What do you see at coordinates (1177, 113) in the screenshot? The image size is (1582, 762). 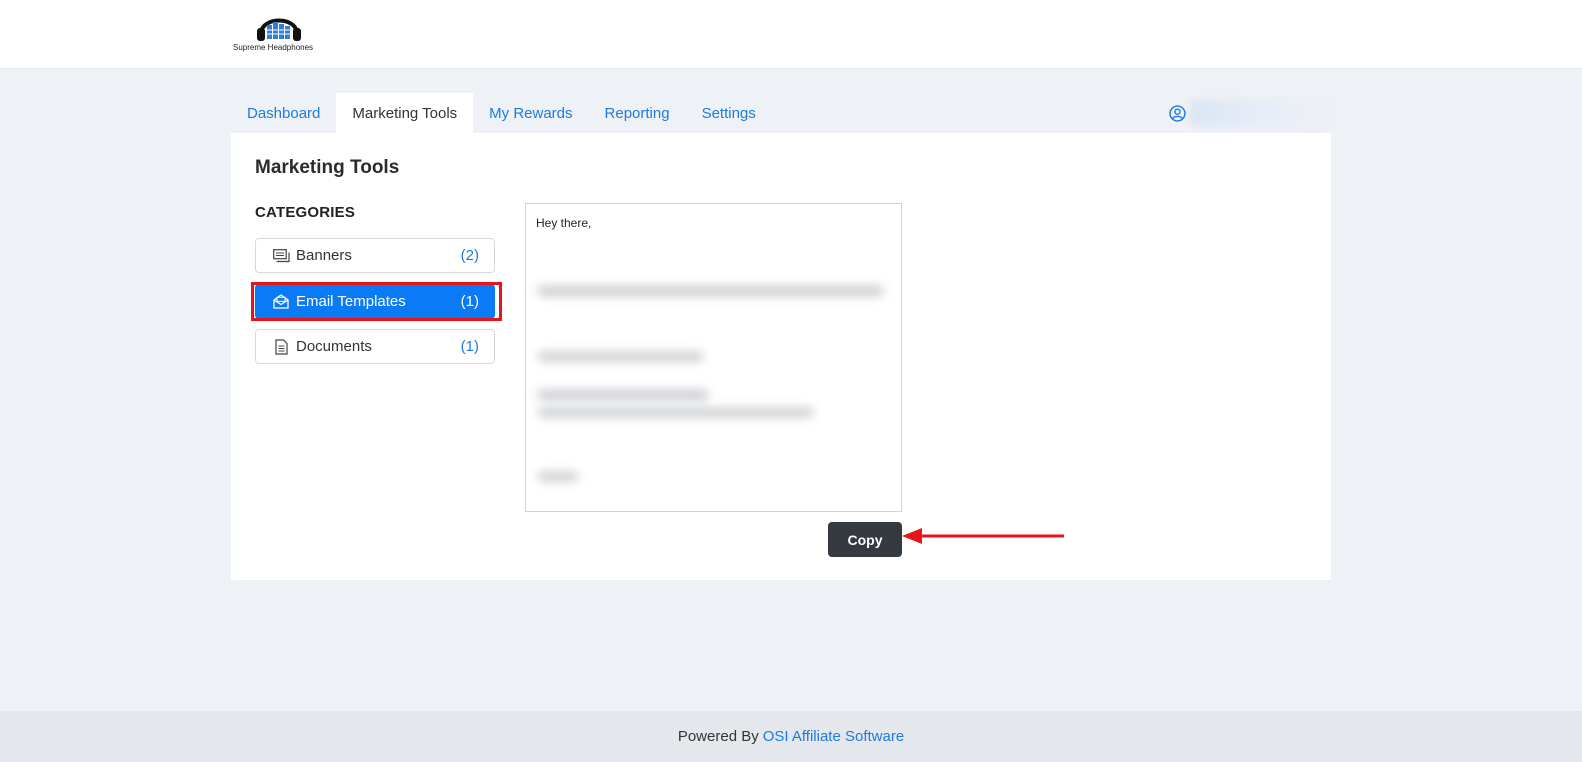 I see `user-circle-icon` at bounding box center [1177, 113].